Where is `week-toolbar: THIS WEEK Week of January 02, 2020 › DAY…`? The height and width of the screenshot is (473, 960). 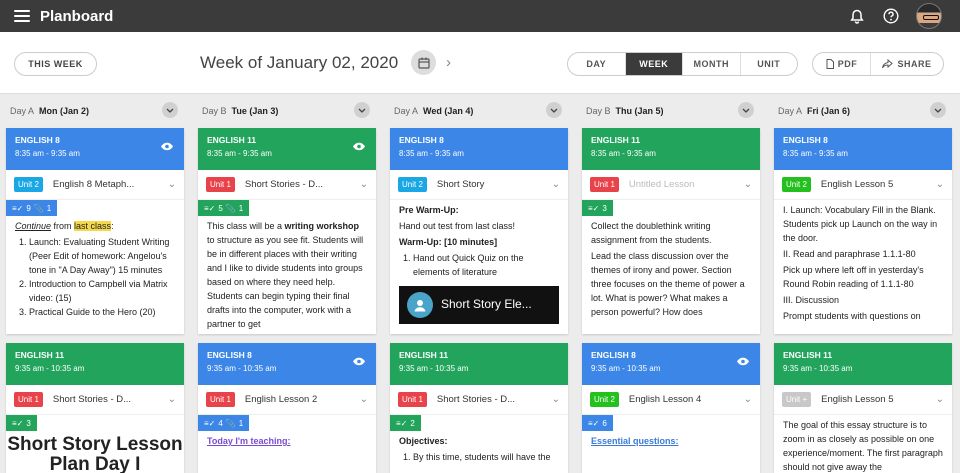
week-toolbar: THIS WEEK Week of January 02, 2020 › DAY… is located at coordinates (480, 63).